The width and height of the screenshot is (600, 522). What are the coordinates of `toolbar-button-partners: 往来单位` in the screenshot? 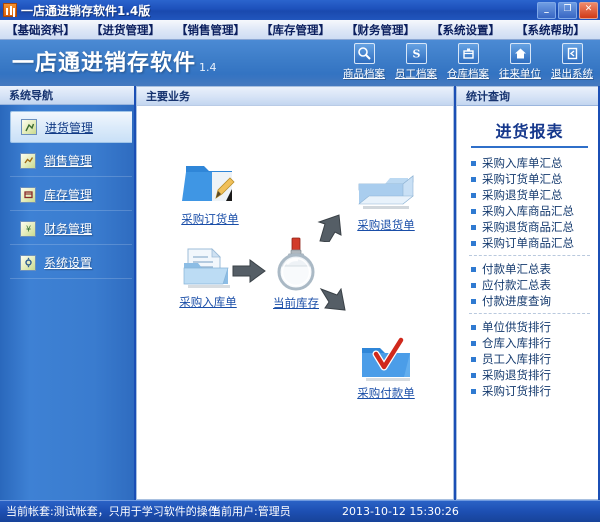 It's located at (520, 62).